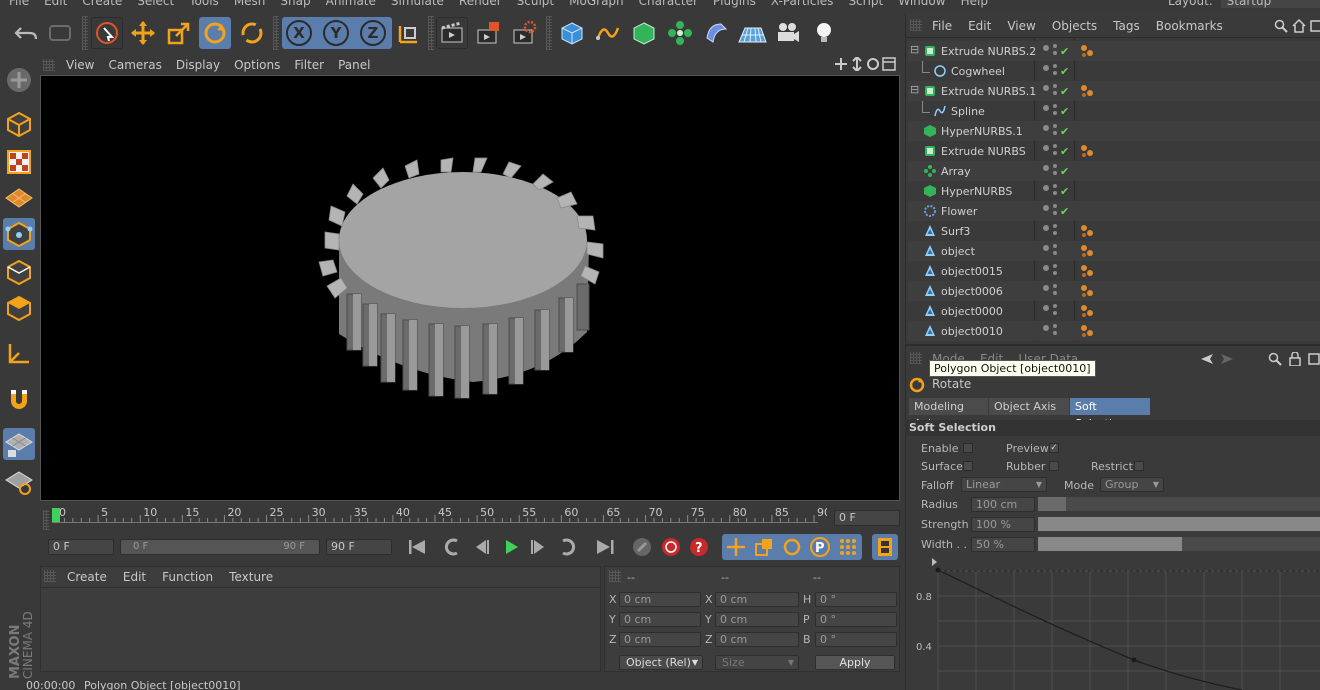  What do you see at coordinates (976, 191) in the screenshot?
I see `object-name: HyperNURBS` at bounding box center [976, 191].